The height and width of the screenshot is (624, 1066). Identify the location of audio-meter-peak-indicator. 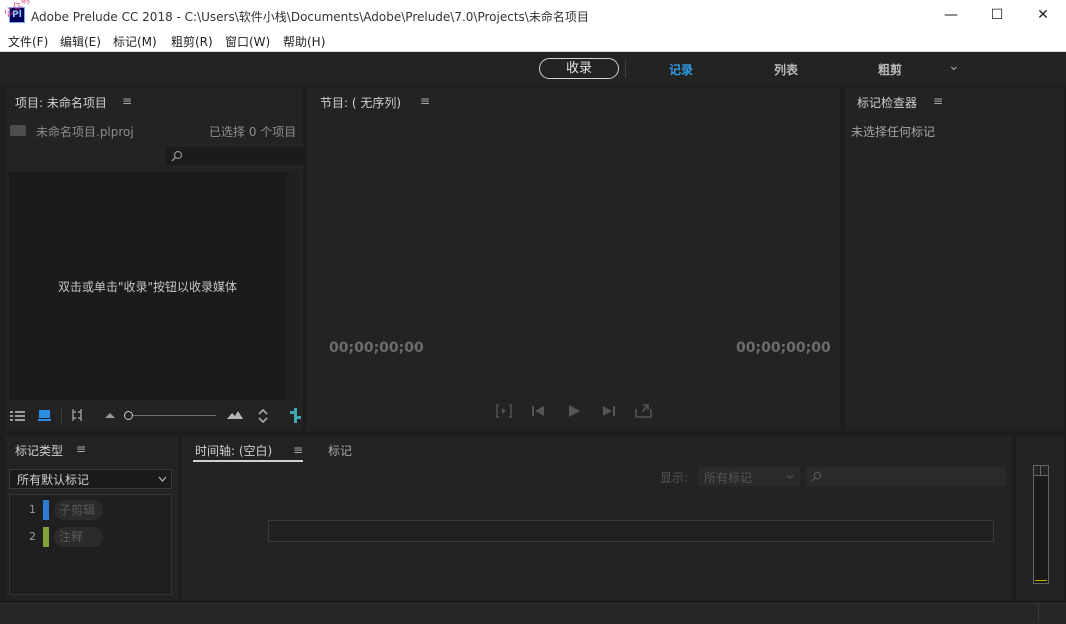
(1041, 470).